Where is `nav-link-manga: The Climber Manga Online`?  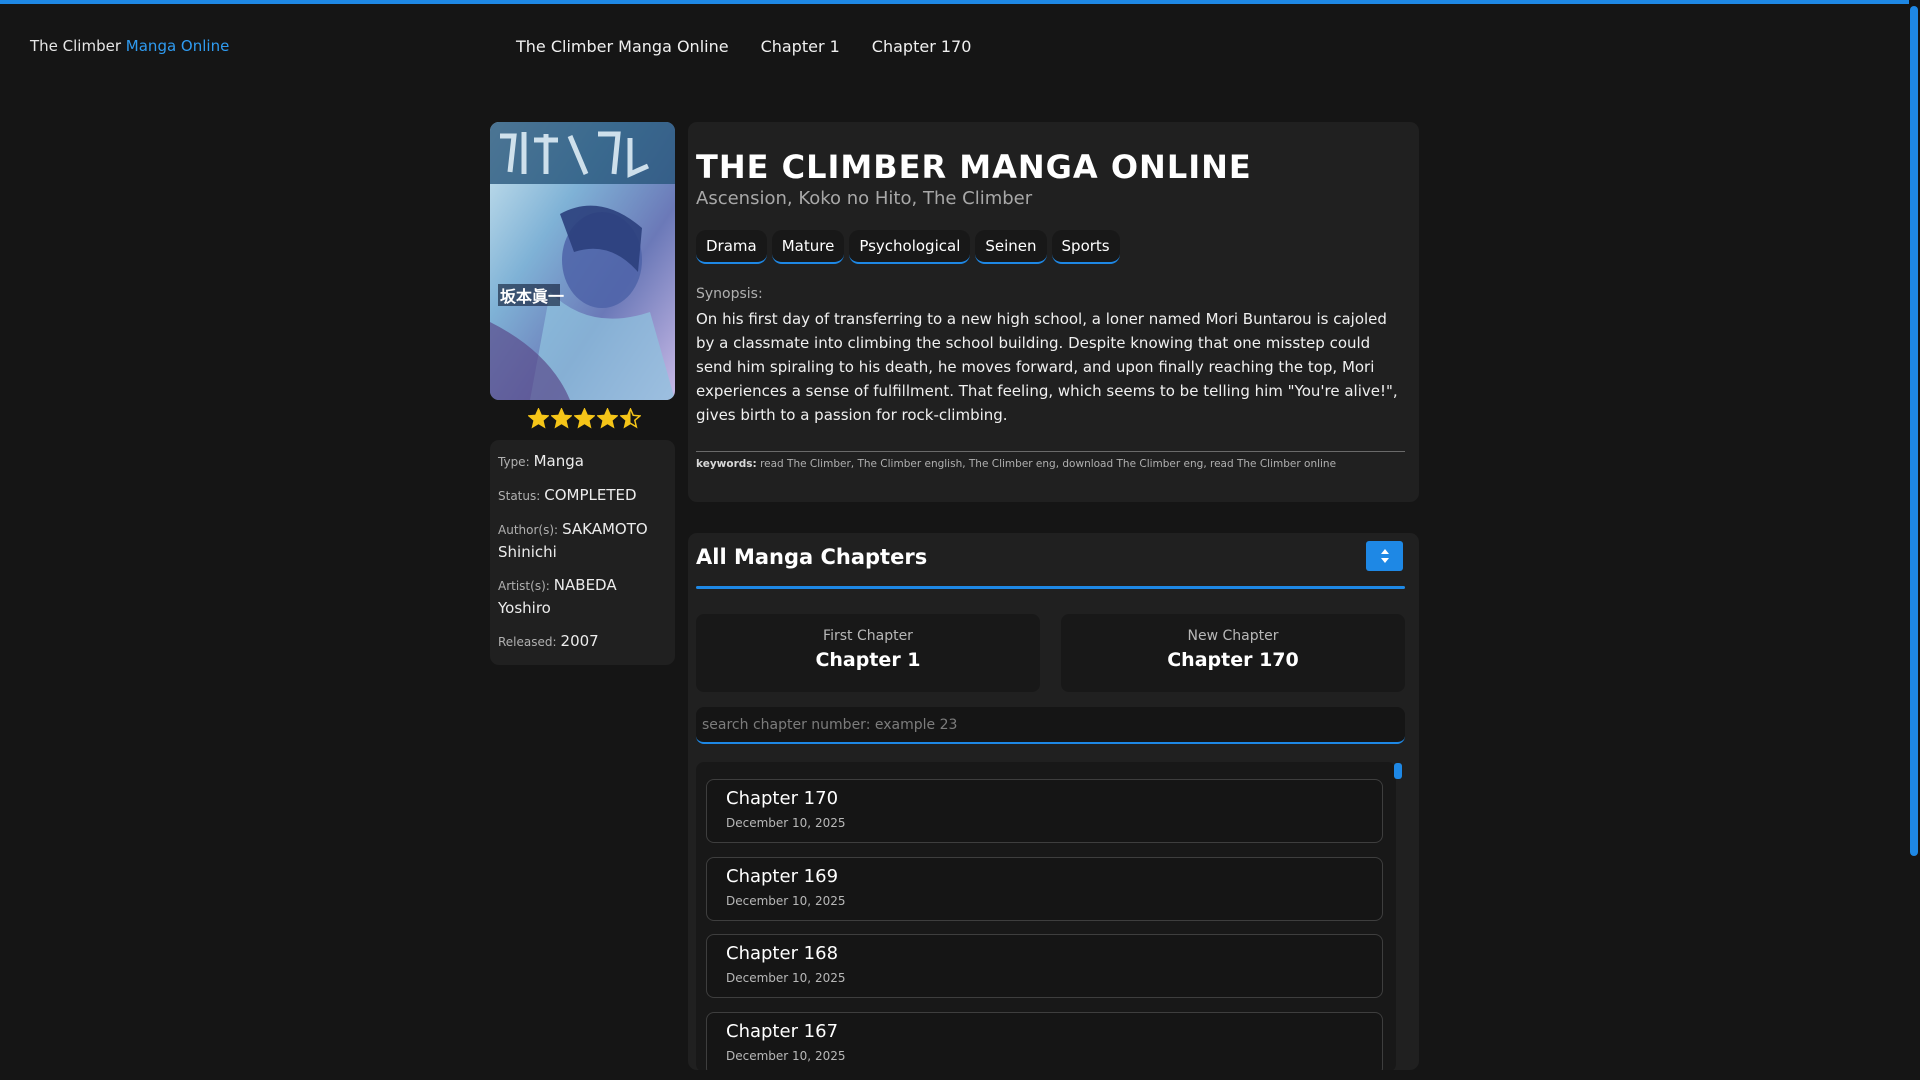 nav-link-manga: The Climber Manga Online is located at coordinates (622, 46).